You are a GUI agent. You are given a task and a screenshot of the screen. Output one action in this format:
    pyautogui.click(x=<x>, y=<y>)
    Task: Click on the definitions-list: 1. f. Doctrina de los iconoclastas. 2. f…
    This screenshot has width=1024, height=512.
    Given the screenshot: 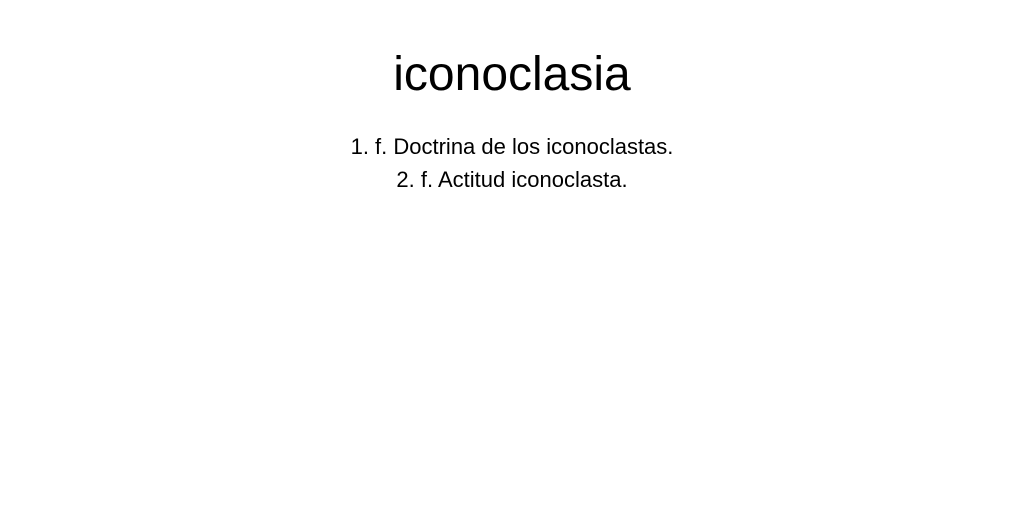 What is the action you would take?
    pyautogui.click(x=512, y=163)
    